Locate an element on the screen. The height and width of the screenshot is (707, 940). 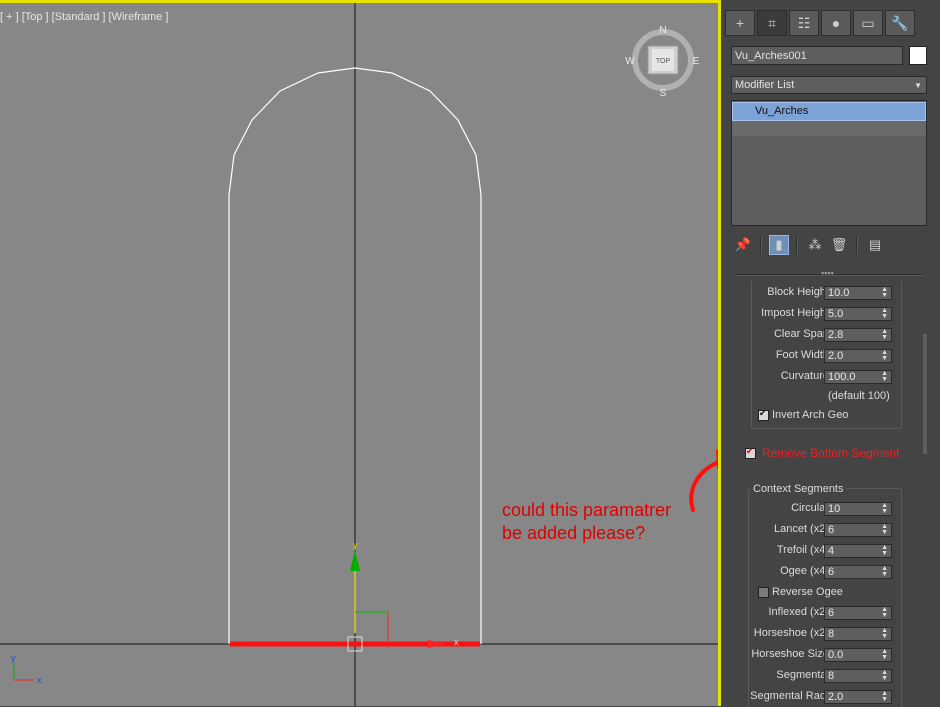
gizmo-plane-handle is located at coordinates (372, 627).